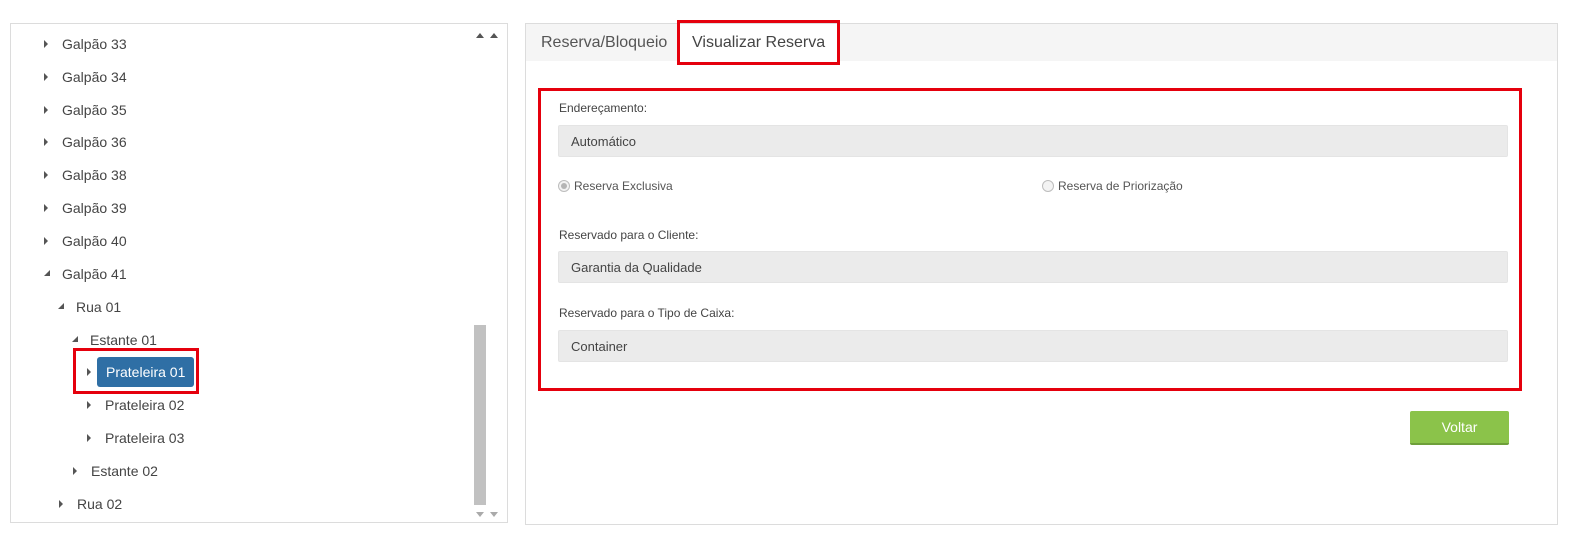  Describe the element at coordinates (94, 110) in the screenshot. I see `tree-node-label: Galpão 35` at that location.